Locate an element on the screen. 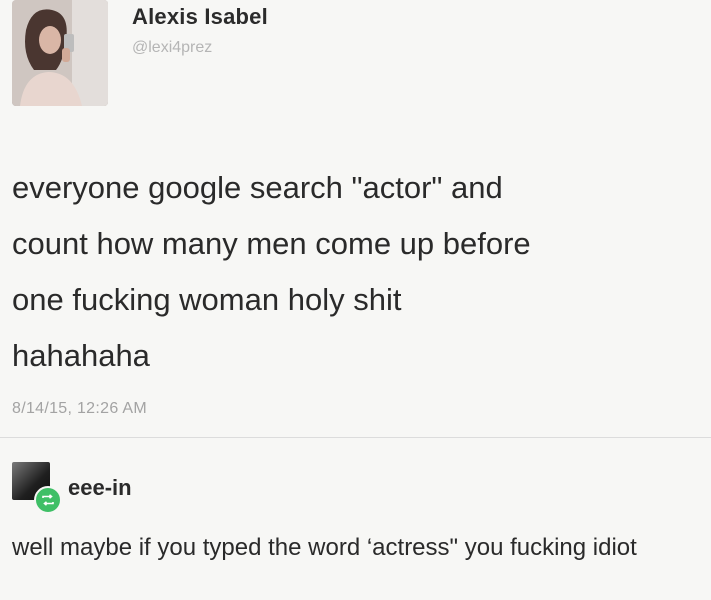  reply-author-avatar is located at coordinates (37, 488).